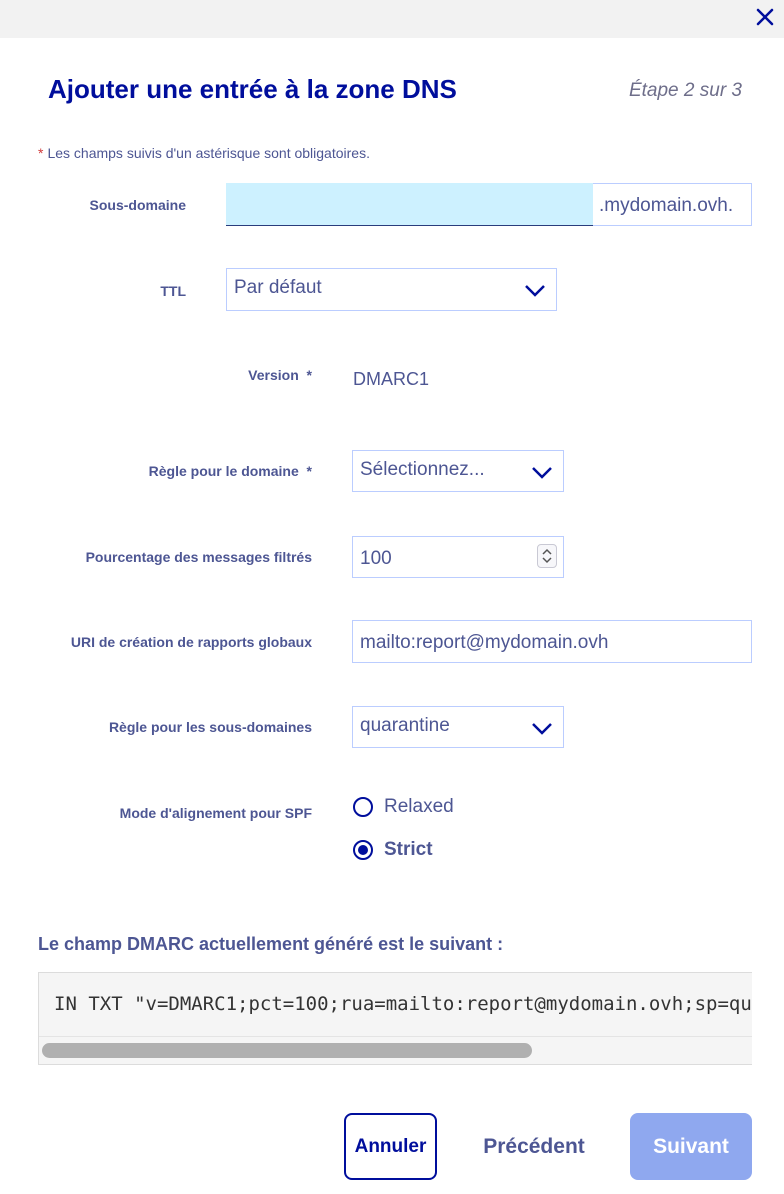  I want to click on subdomain-input, so click(409, 204).